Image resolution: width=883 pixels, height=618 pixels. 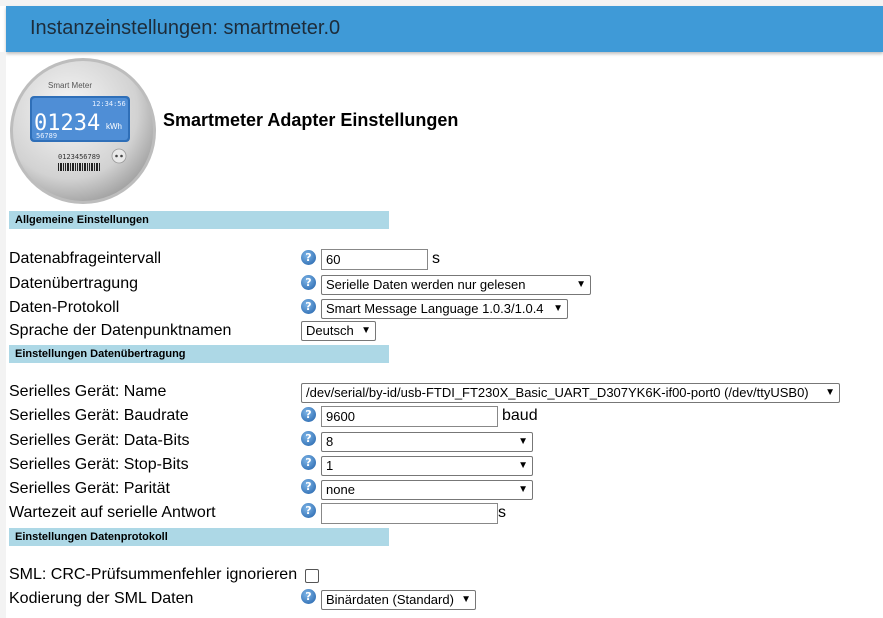 What do you see at coordinates (109, 104) in the screenshot?
I see `meter-time: 12:34:56` at bounding box center [109, 104].